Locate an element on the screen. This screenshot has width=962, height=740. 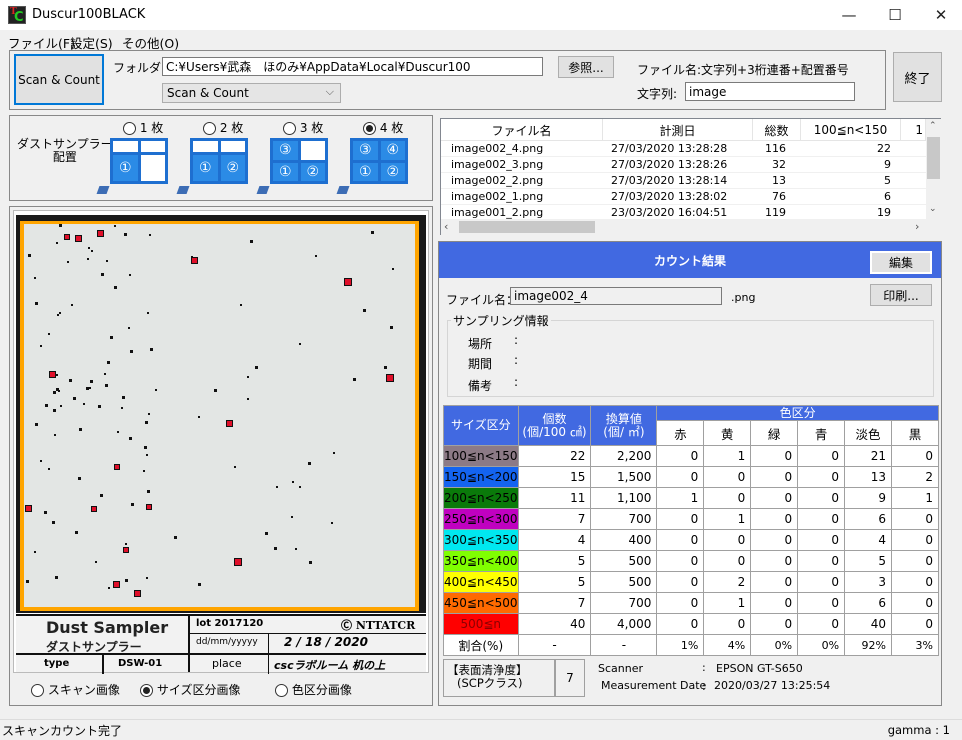
col-total: 総数 is located at coordinates (777, 130).